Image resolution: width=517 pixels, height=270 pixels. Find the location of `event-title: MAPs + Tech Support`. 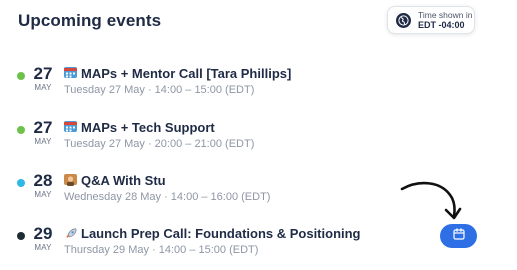

event-title: MAPs + Tech Support is located at coordinates (139, 127).